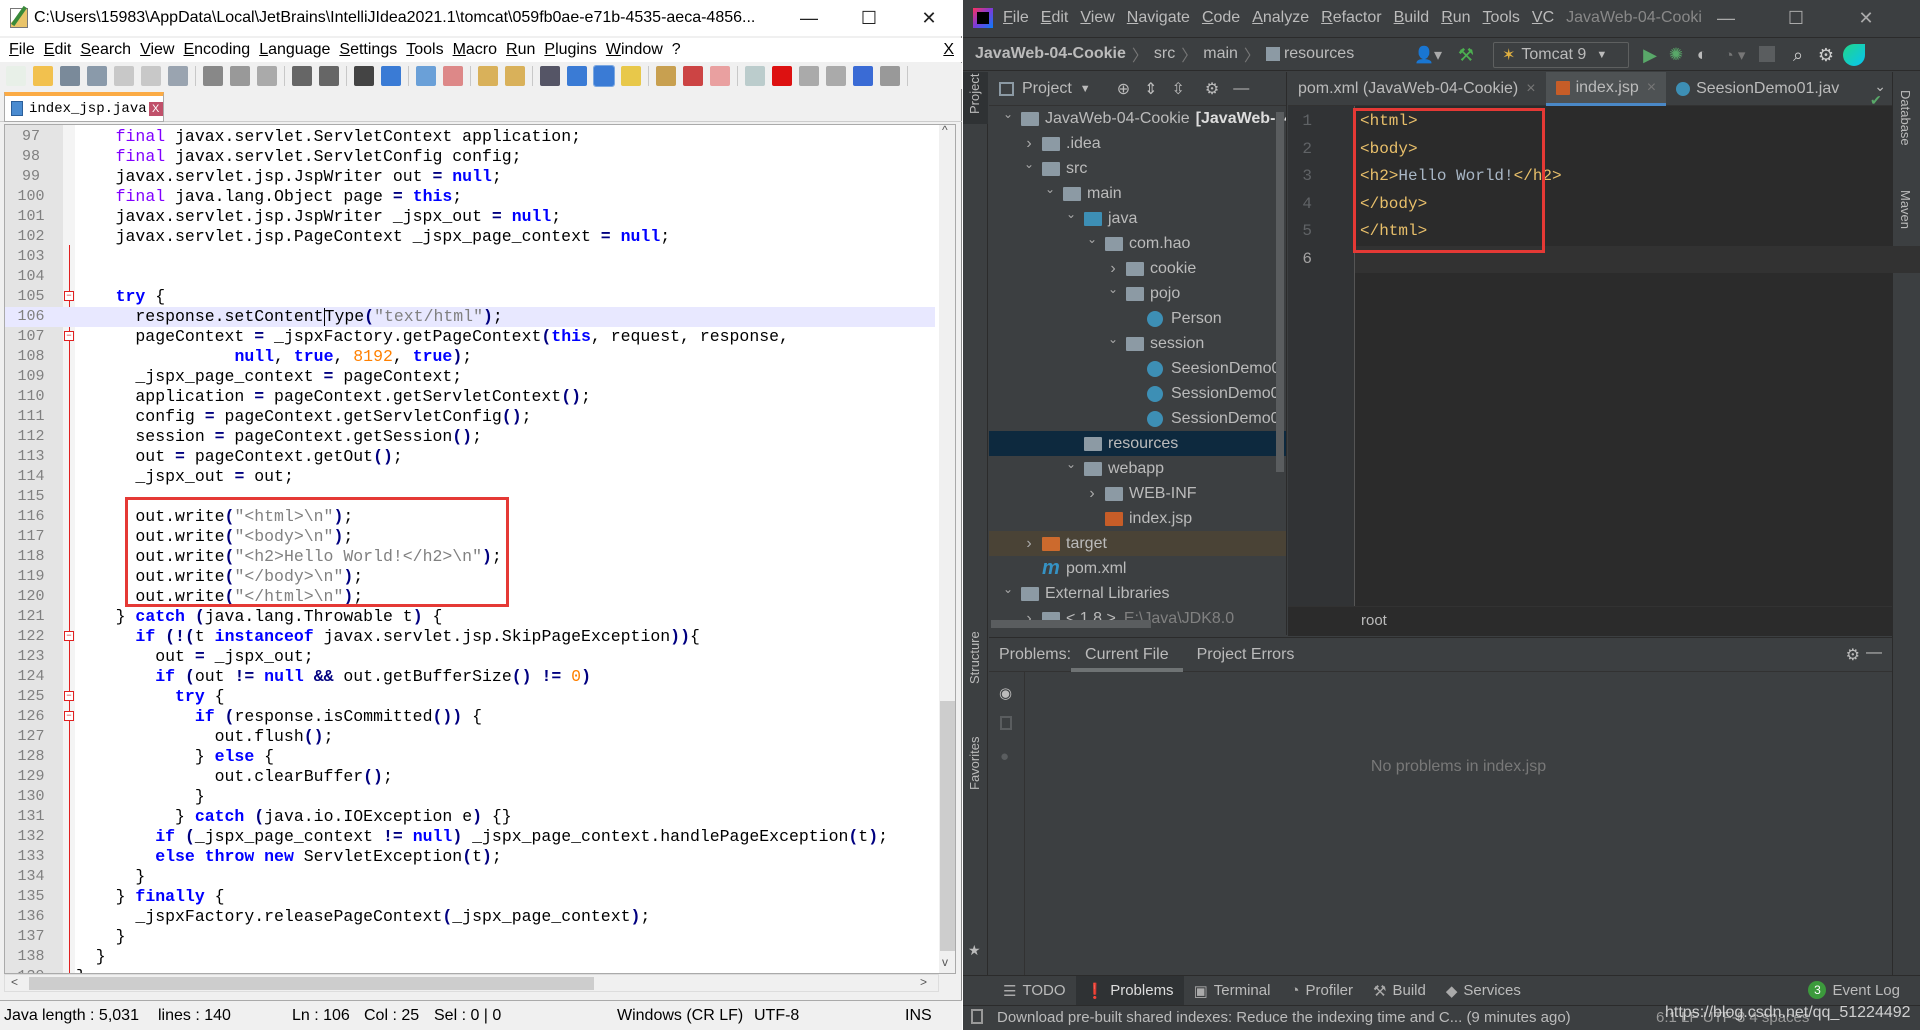 The image size is (1920, 1030). I want to click on stop-record-icon, so click(809, 76).